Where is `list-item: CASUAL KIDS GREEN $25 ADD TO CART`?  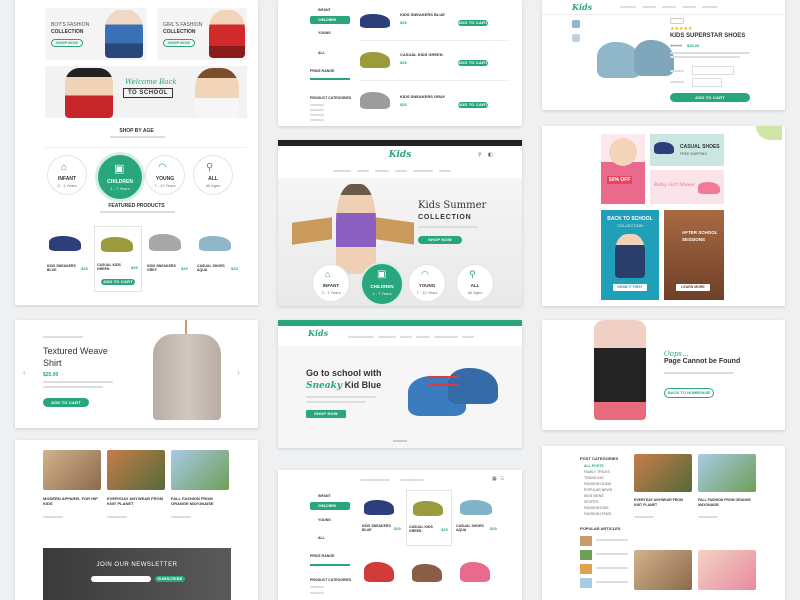
list-item: CASUAL KIDS GREEN $25 ADD TO CART is located at coordinates (435, 62).